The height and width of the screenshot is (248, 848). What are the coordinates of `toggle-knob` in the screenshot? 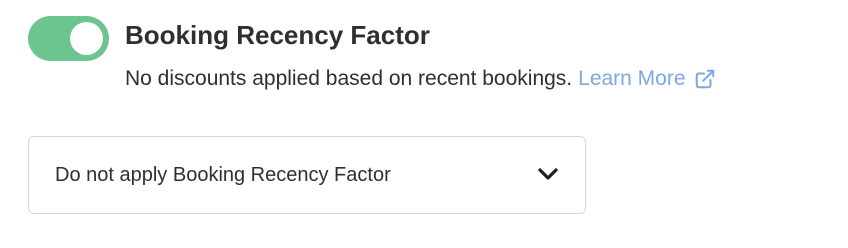 It's located at (86, 38).